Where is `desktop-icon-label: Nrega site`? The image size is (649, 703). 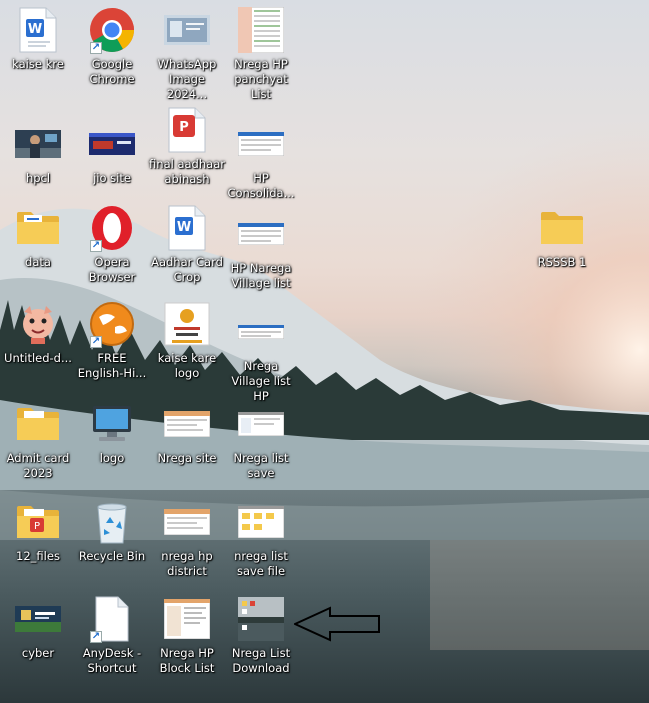
desktop-icon-label: Nrega site is located at coordinates (187, 458).